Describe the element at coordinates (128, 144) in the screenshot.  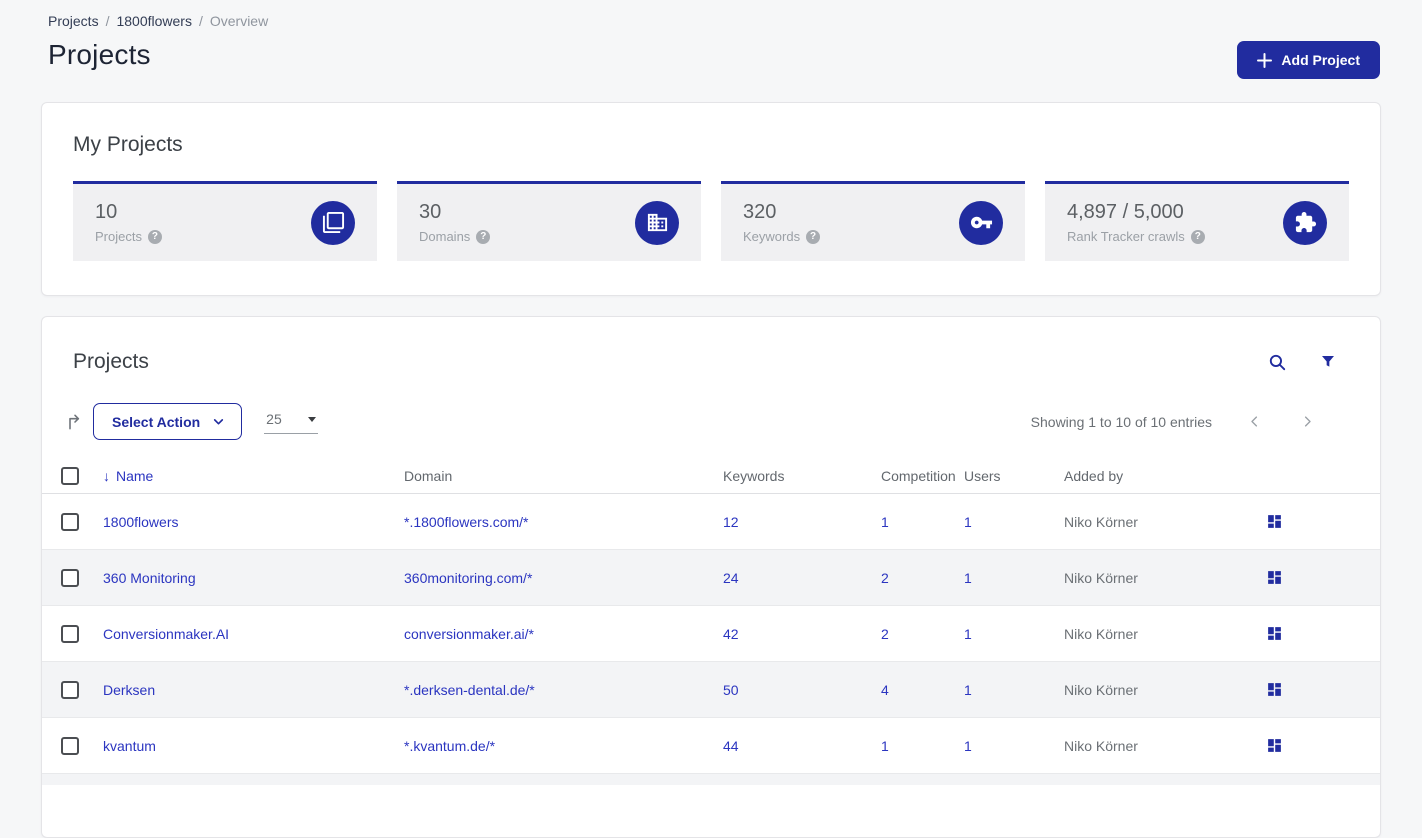
I see `my-projects-title: My Projects` at that location.